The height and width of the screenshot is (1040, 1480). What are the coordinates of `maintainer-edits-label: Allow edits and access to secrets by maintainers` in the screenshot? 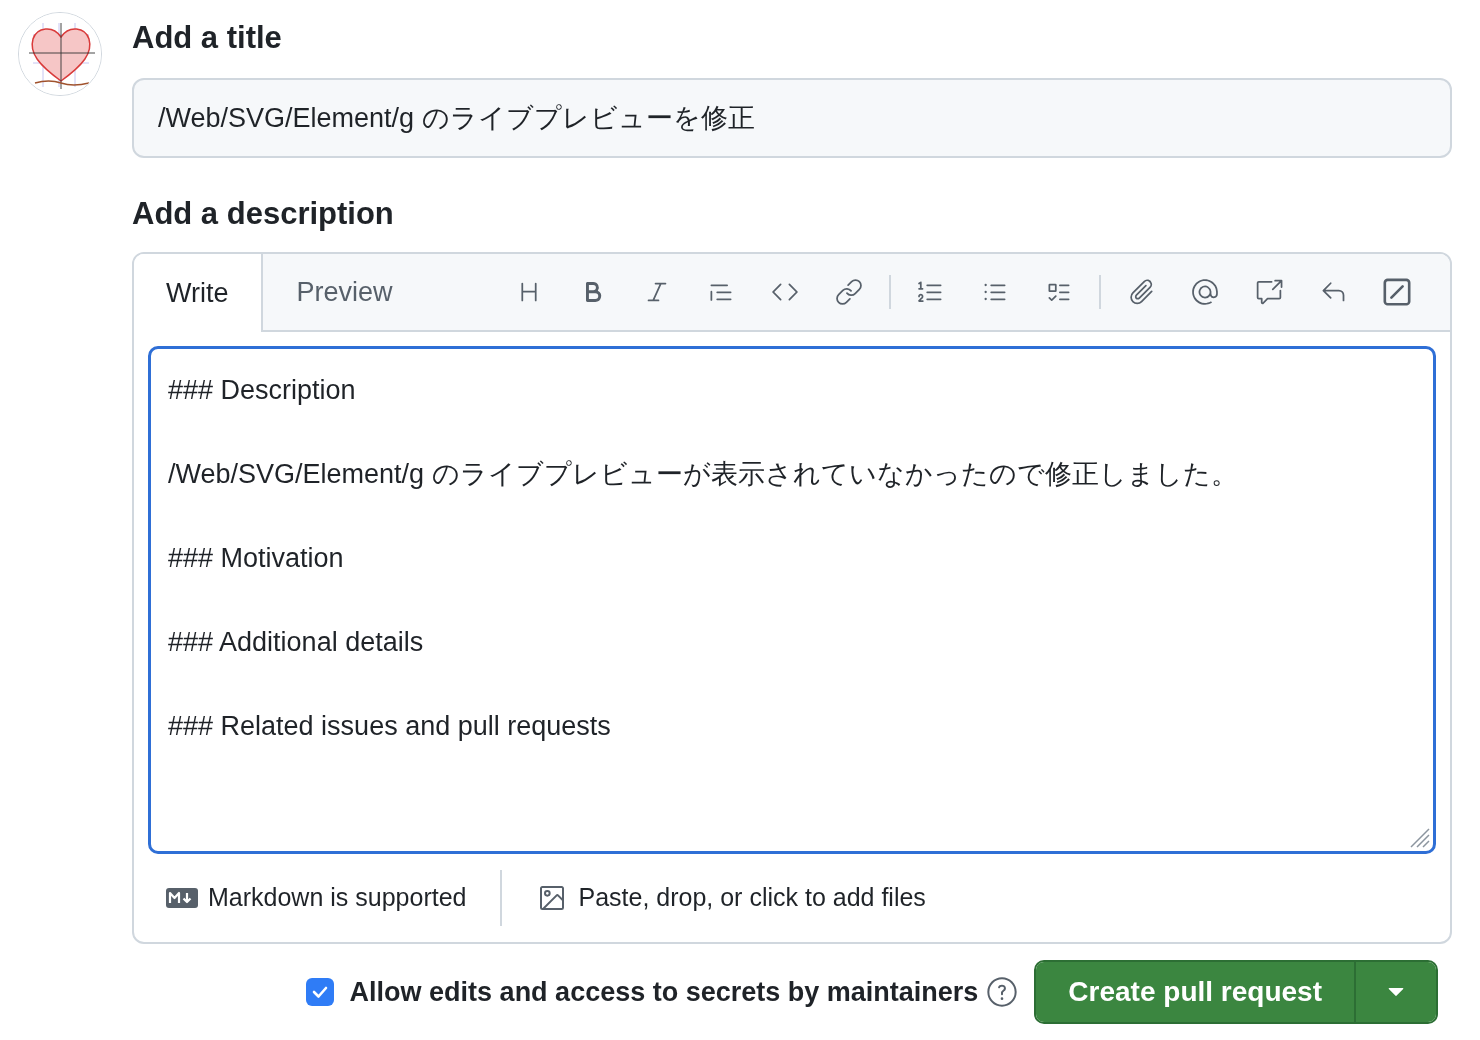 It's located at (664, 992).